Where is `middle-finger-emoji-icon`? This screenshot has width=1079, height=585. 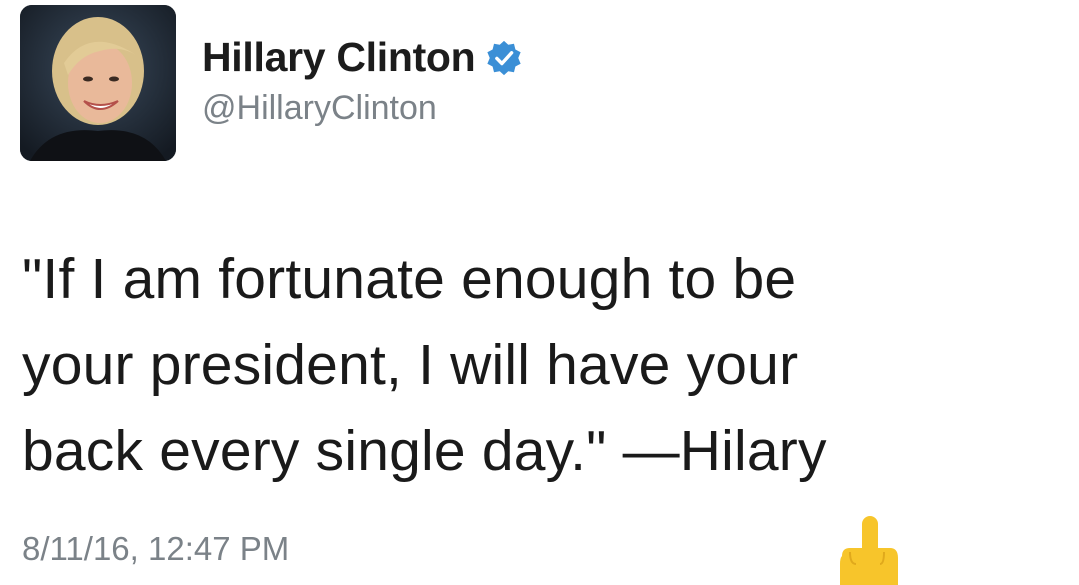
middle-finger-emoji-icon is located at coordinates (869, 550).